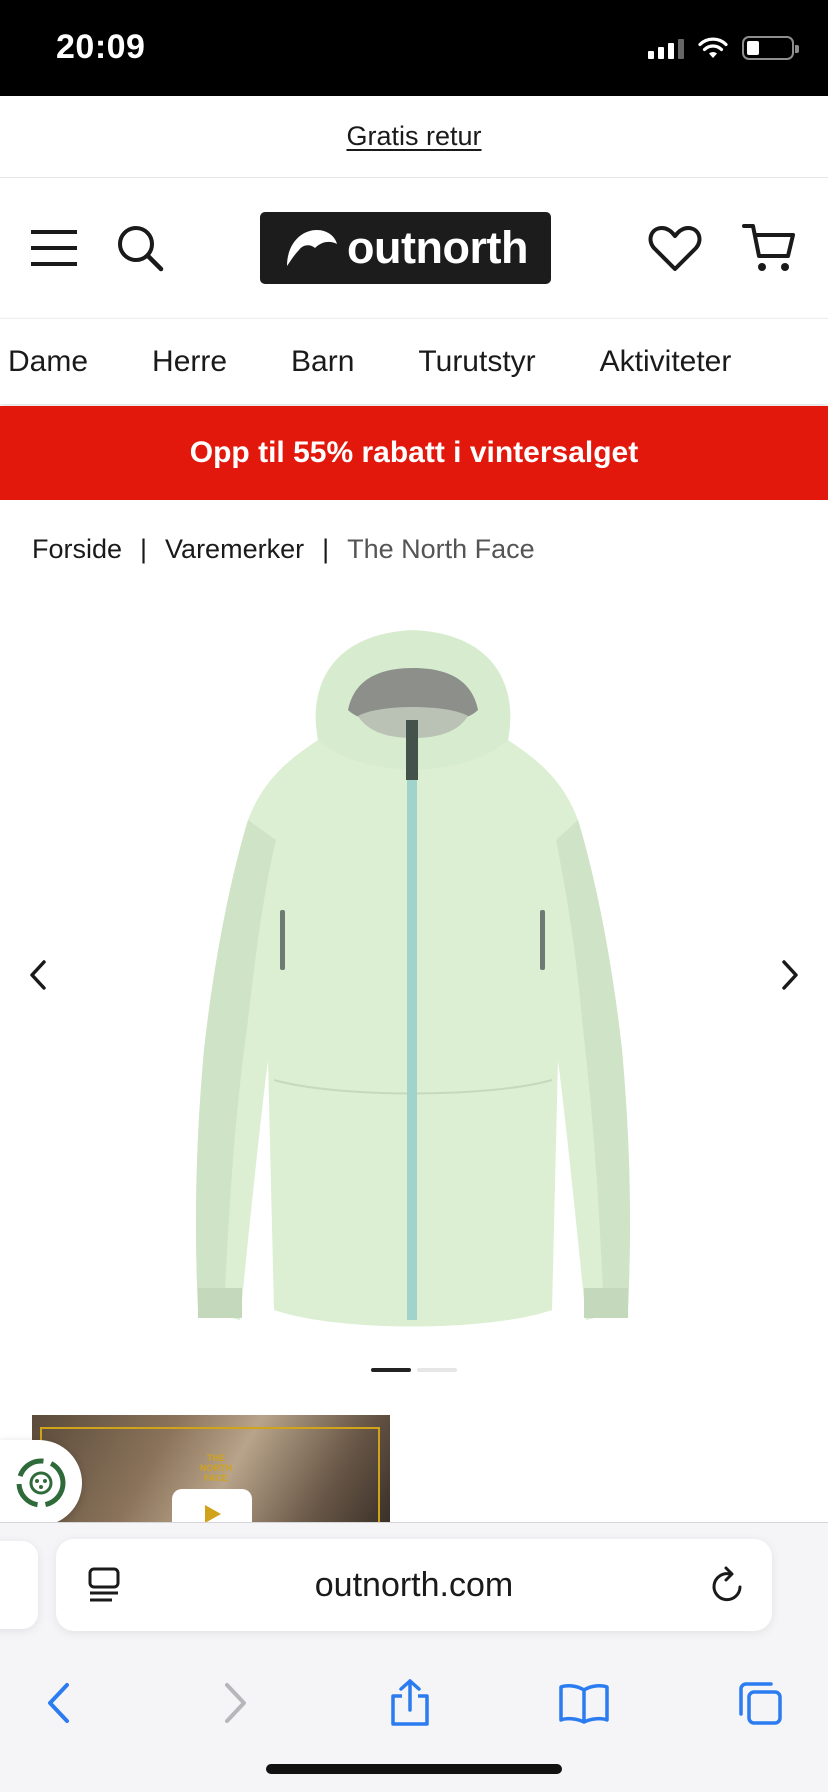 The height and width of the screenshot is (1792, 828). What do you see at coordinates (727, 1584) in the screenshot?
I see `reload-icon` at bounding box center [727, 1584].